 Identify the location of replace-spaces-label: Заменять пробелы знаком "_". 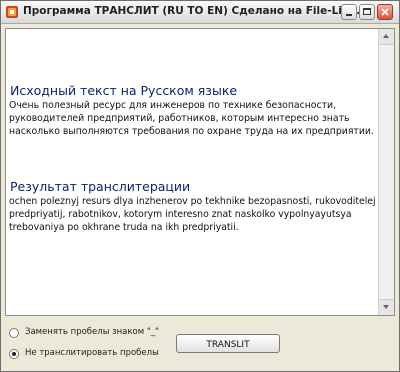
(92, 332).